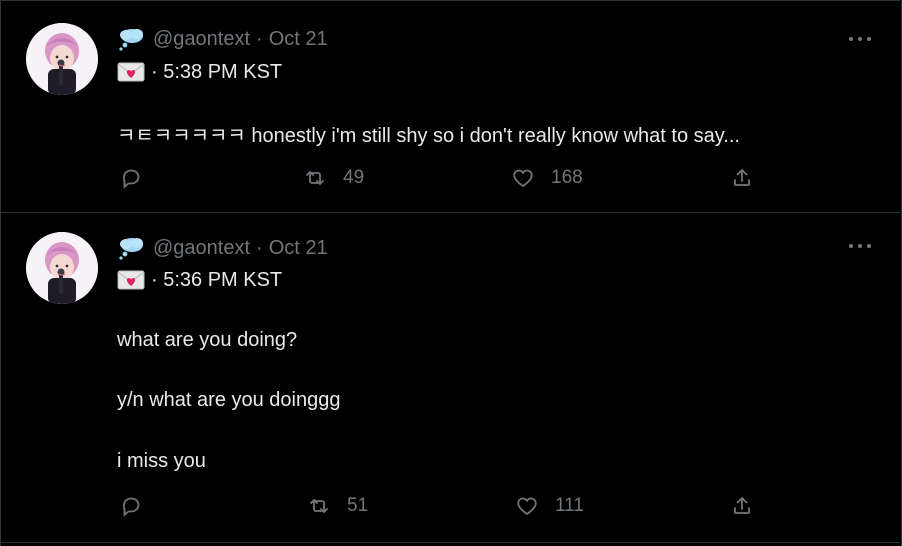 The height and width of the screenshot is (546, 902). What do you see at coordinates (569, 505) in the screenshot?
I see `like-count: 111` at bounding box center [569, 505].